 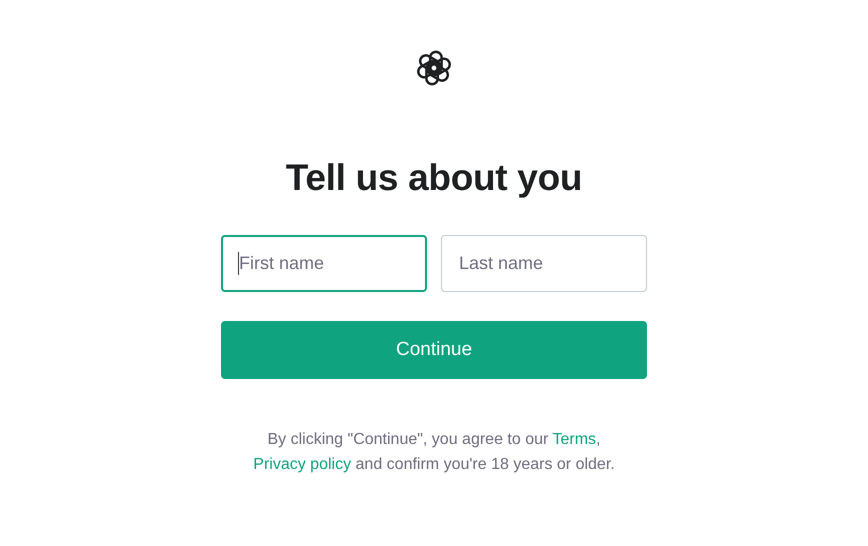 I want to click on terms-notice: By clicking "Continue", you agree to our Terms, Privacy policy and confirm you're 18 years or older., so click(x=434, y=452).